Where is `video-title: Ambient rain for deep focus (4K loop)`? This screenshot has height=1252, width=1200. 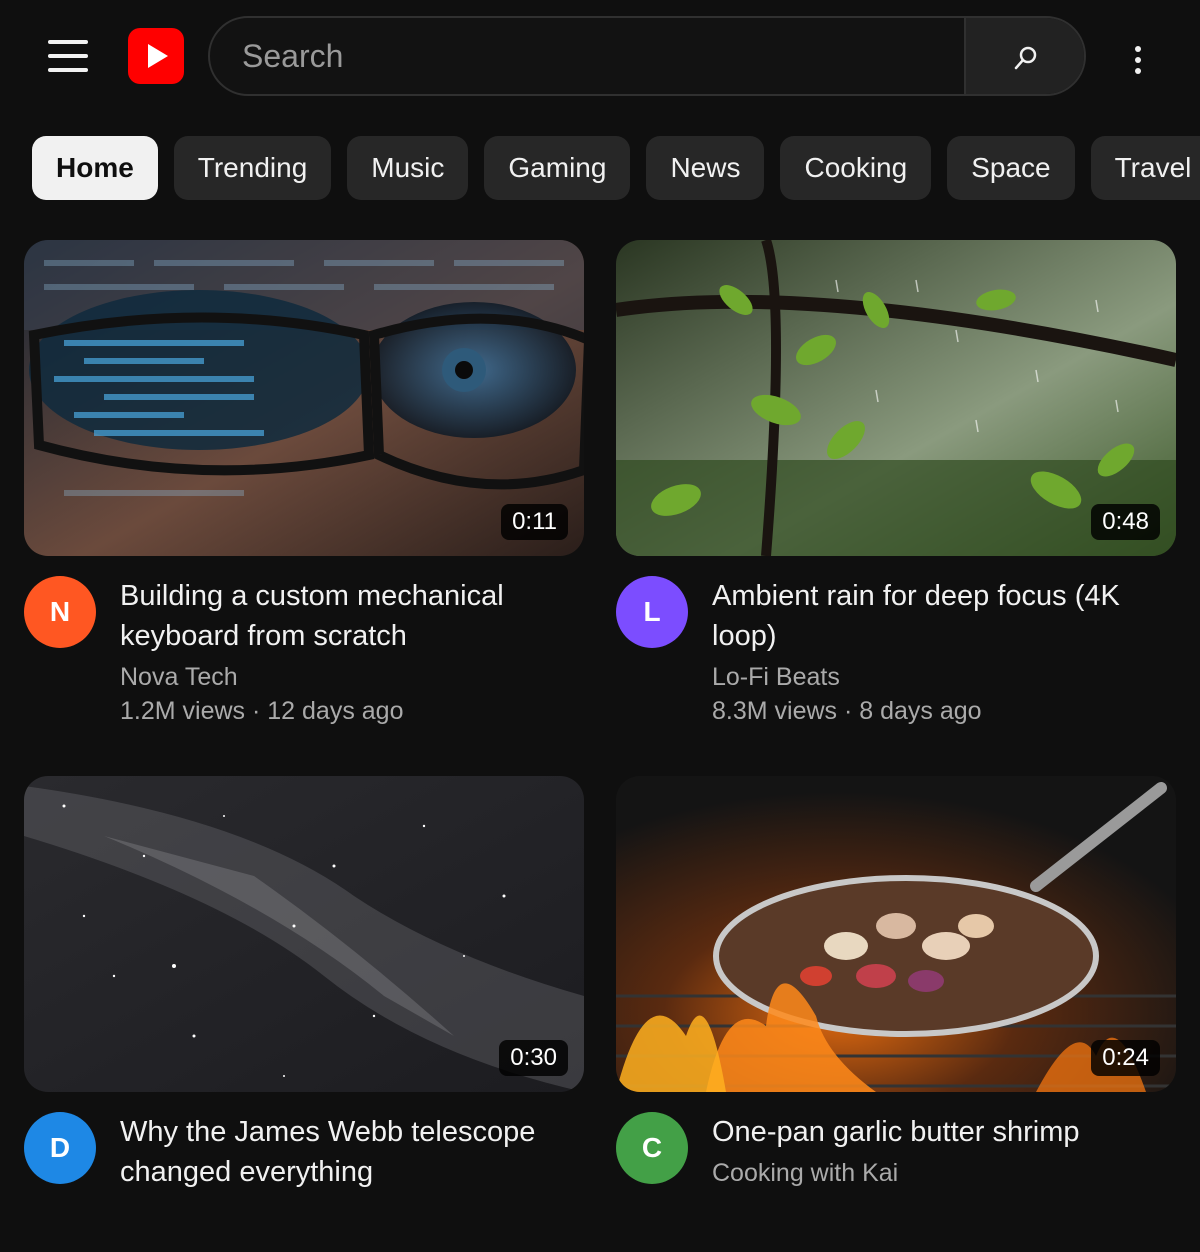 video-title: Ambient rain for deep focus (4K loop) is located at coordinates (942, 616).